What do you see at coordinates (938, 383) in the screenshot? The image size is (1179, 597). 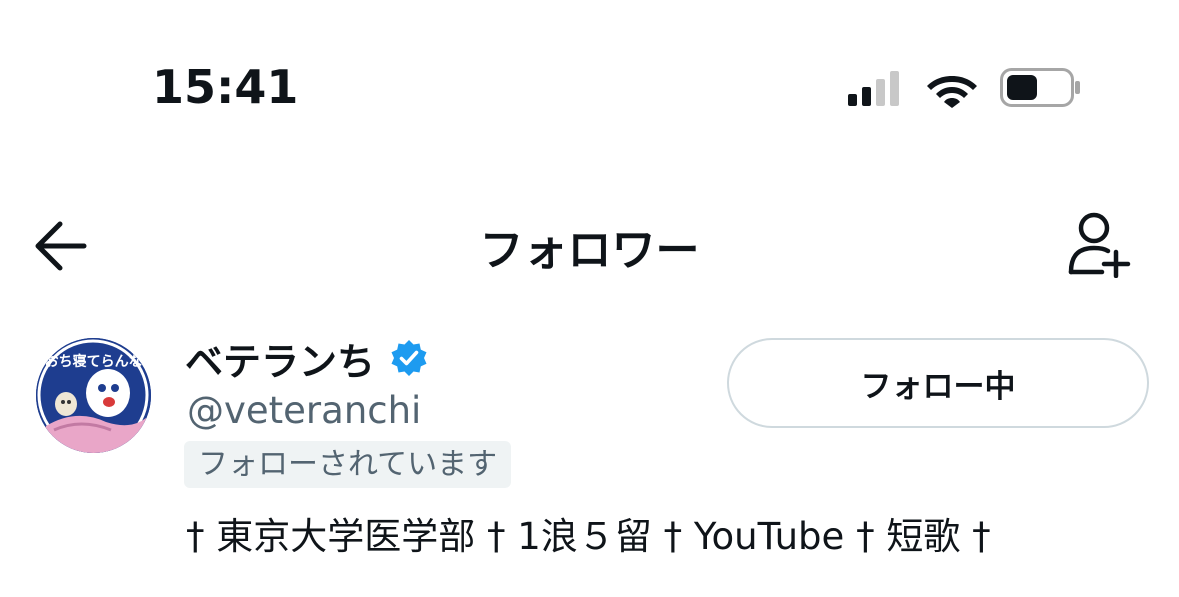 I see `following-button: フォロー中` at bounding box center [938, 383].